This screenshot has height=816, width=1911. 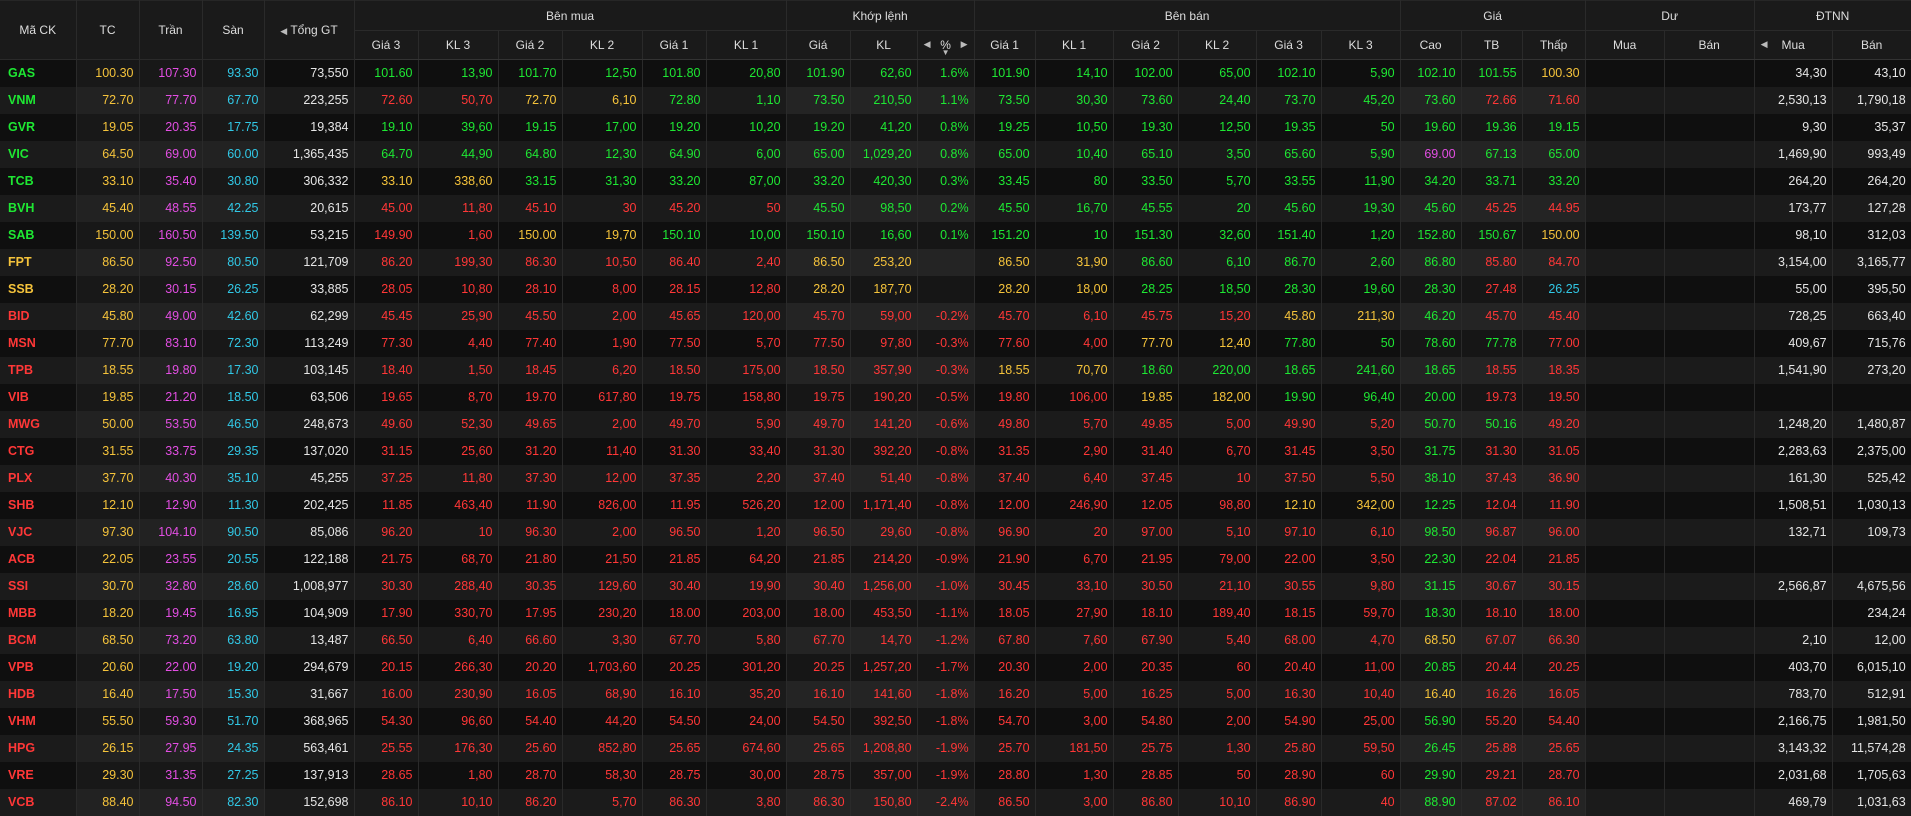 What do you see at coordinates (38, 262) in the screenshot?
I see `symbol-cell: FPT` at bounding box center [38, 262].